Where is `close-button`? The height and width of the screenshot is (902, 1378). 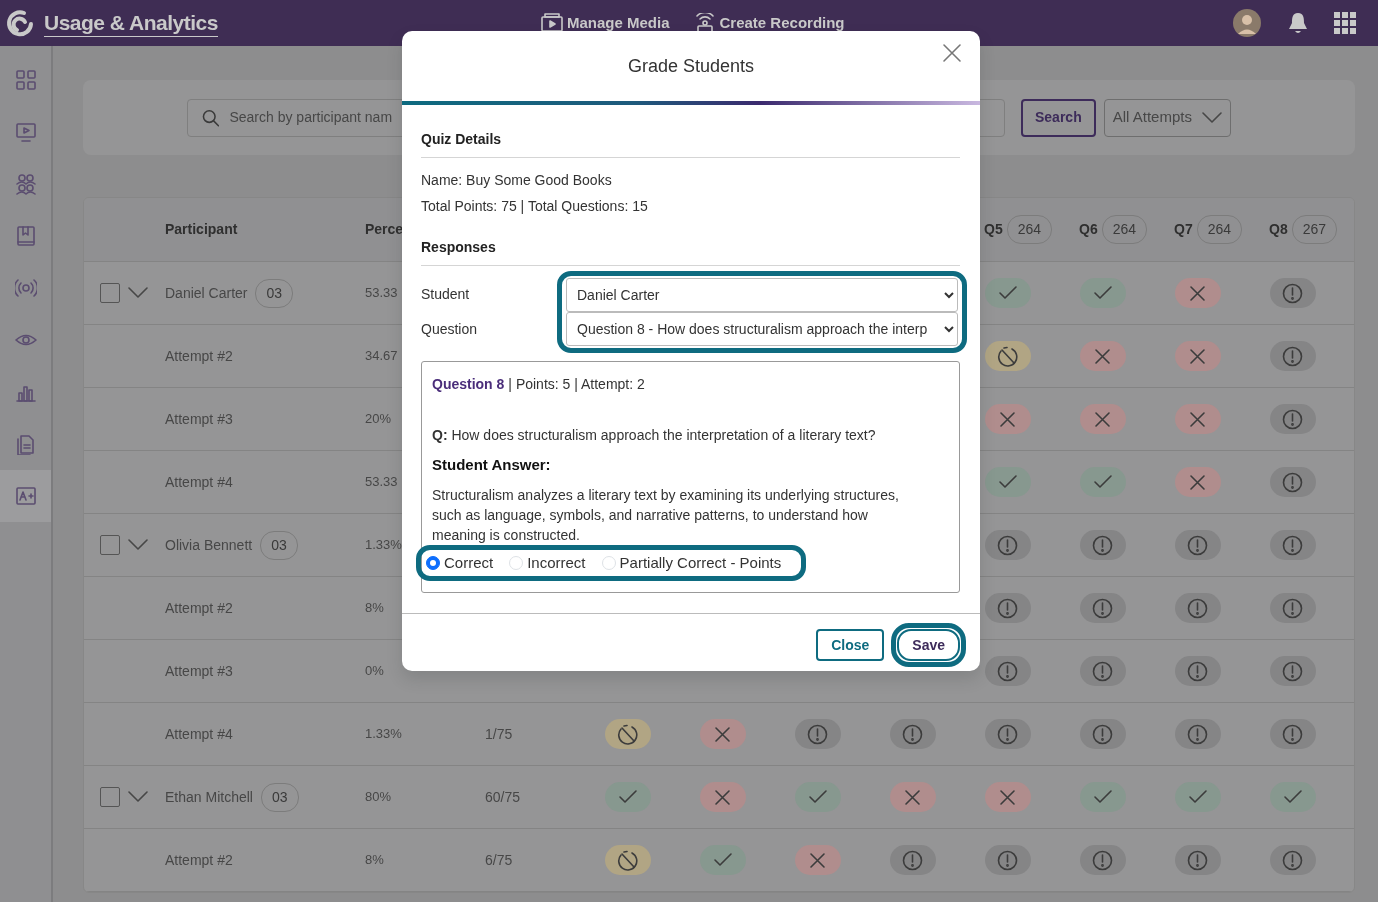 close-button is located at coordinates (952, 53).